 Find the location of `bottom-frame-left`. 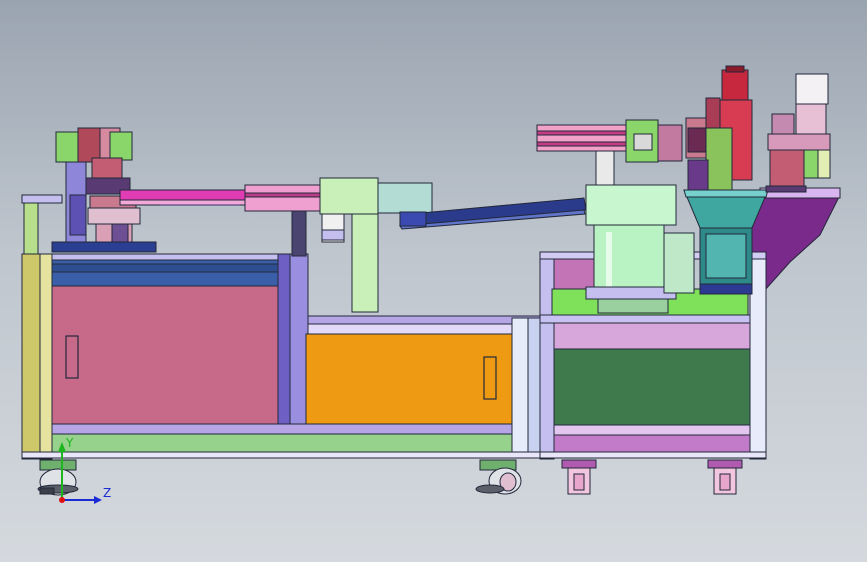

bottom-frame-left is located at coordinates (282, 441).